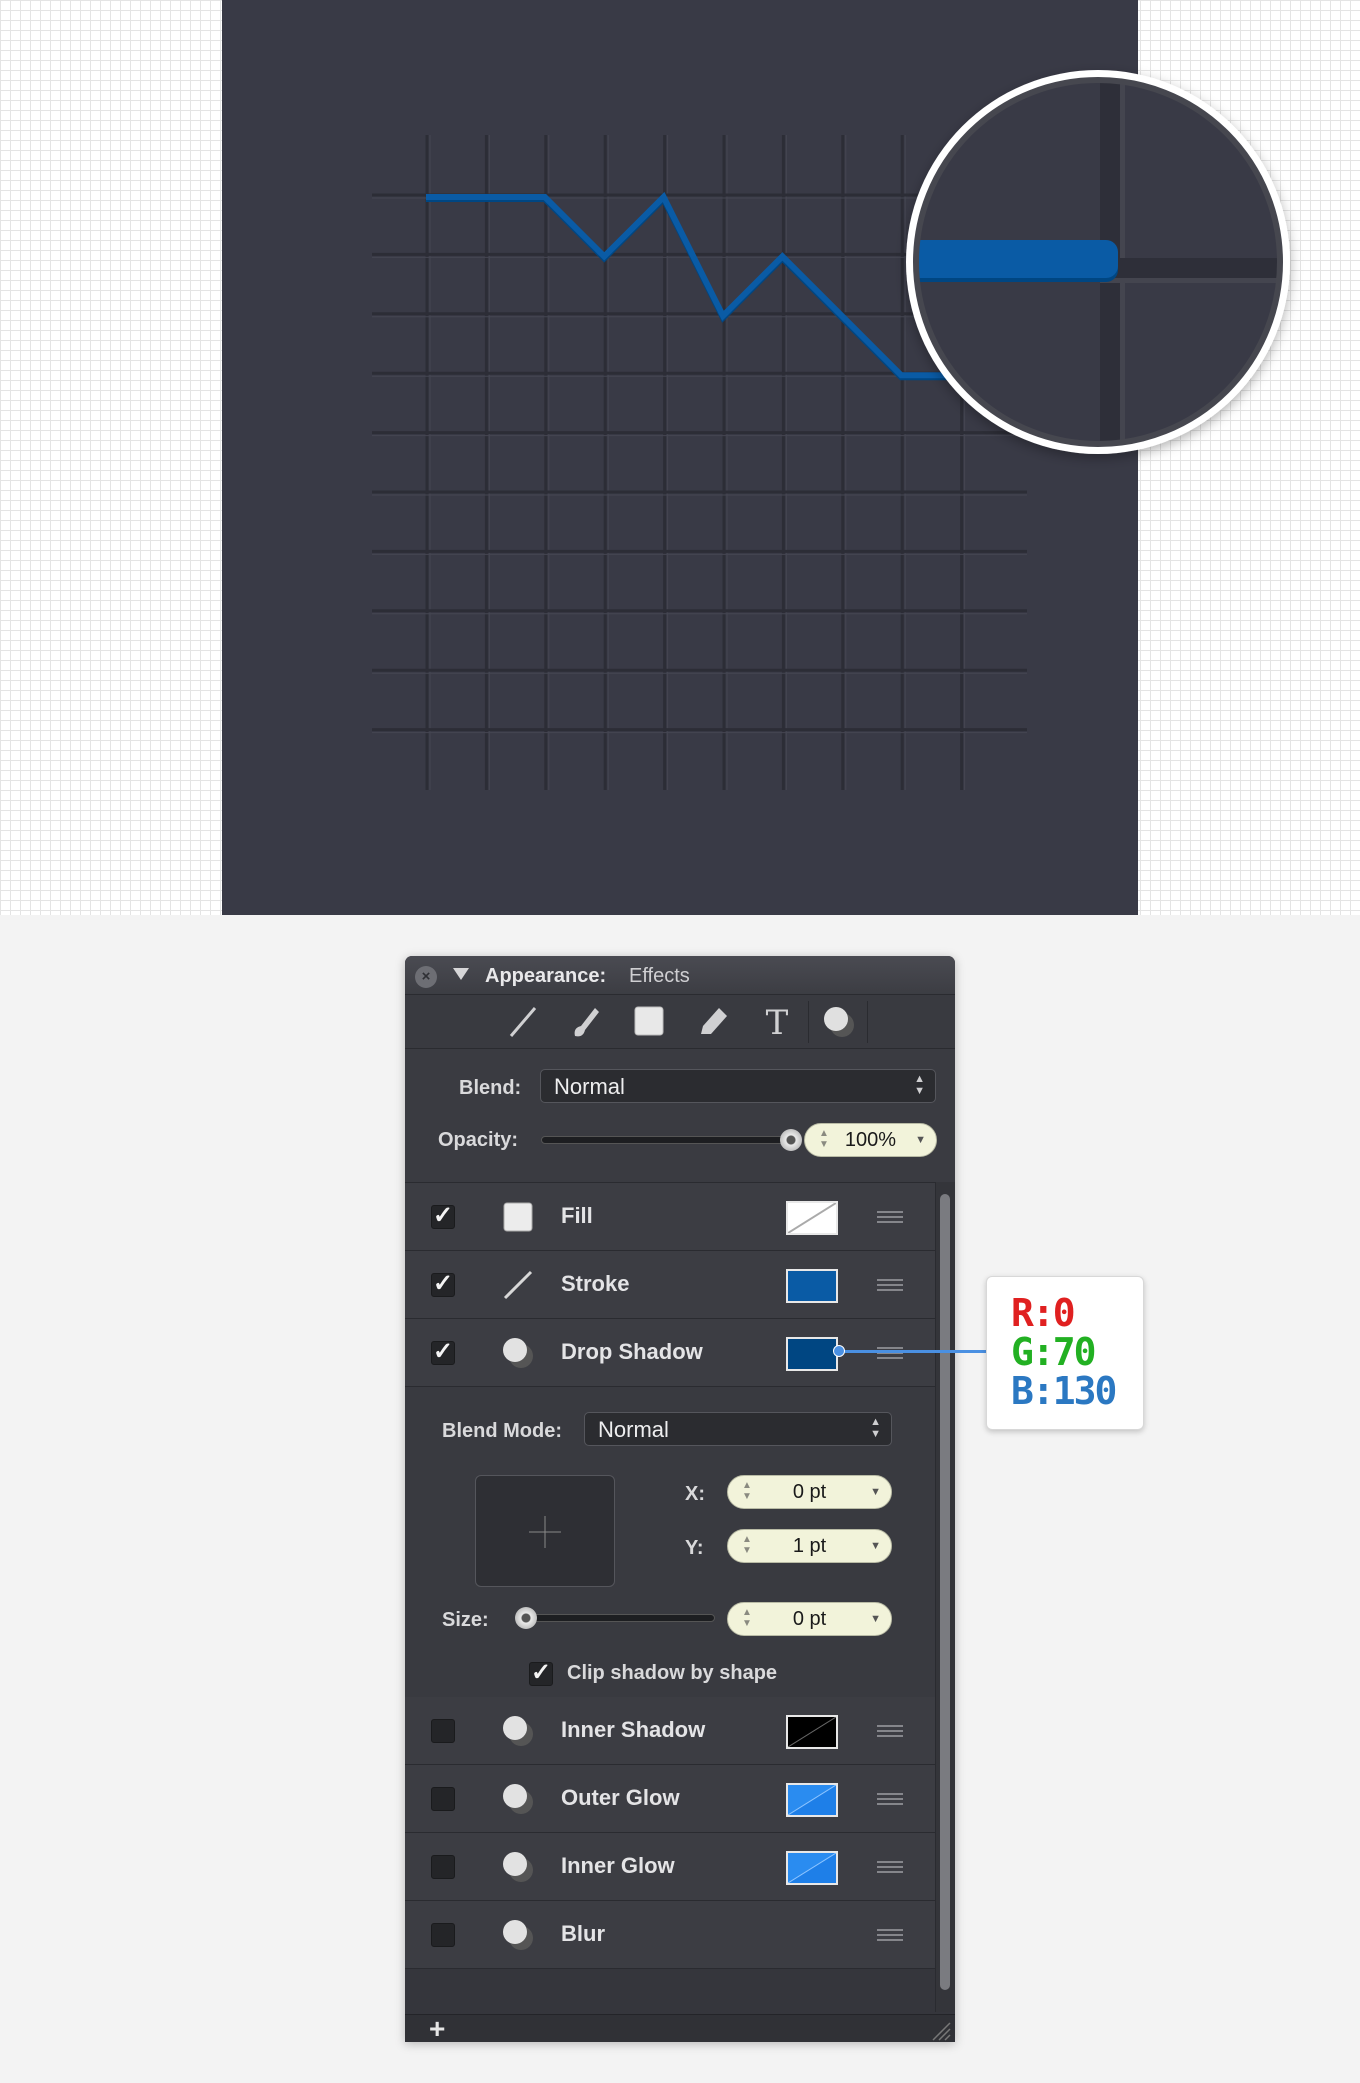 The image size is (1360, 2083). I want to click on effect-row-inner-shadow: Inner Shadow, so click(670, 1731).